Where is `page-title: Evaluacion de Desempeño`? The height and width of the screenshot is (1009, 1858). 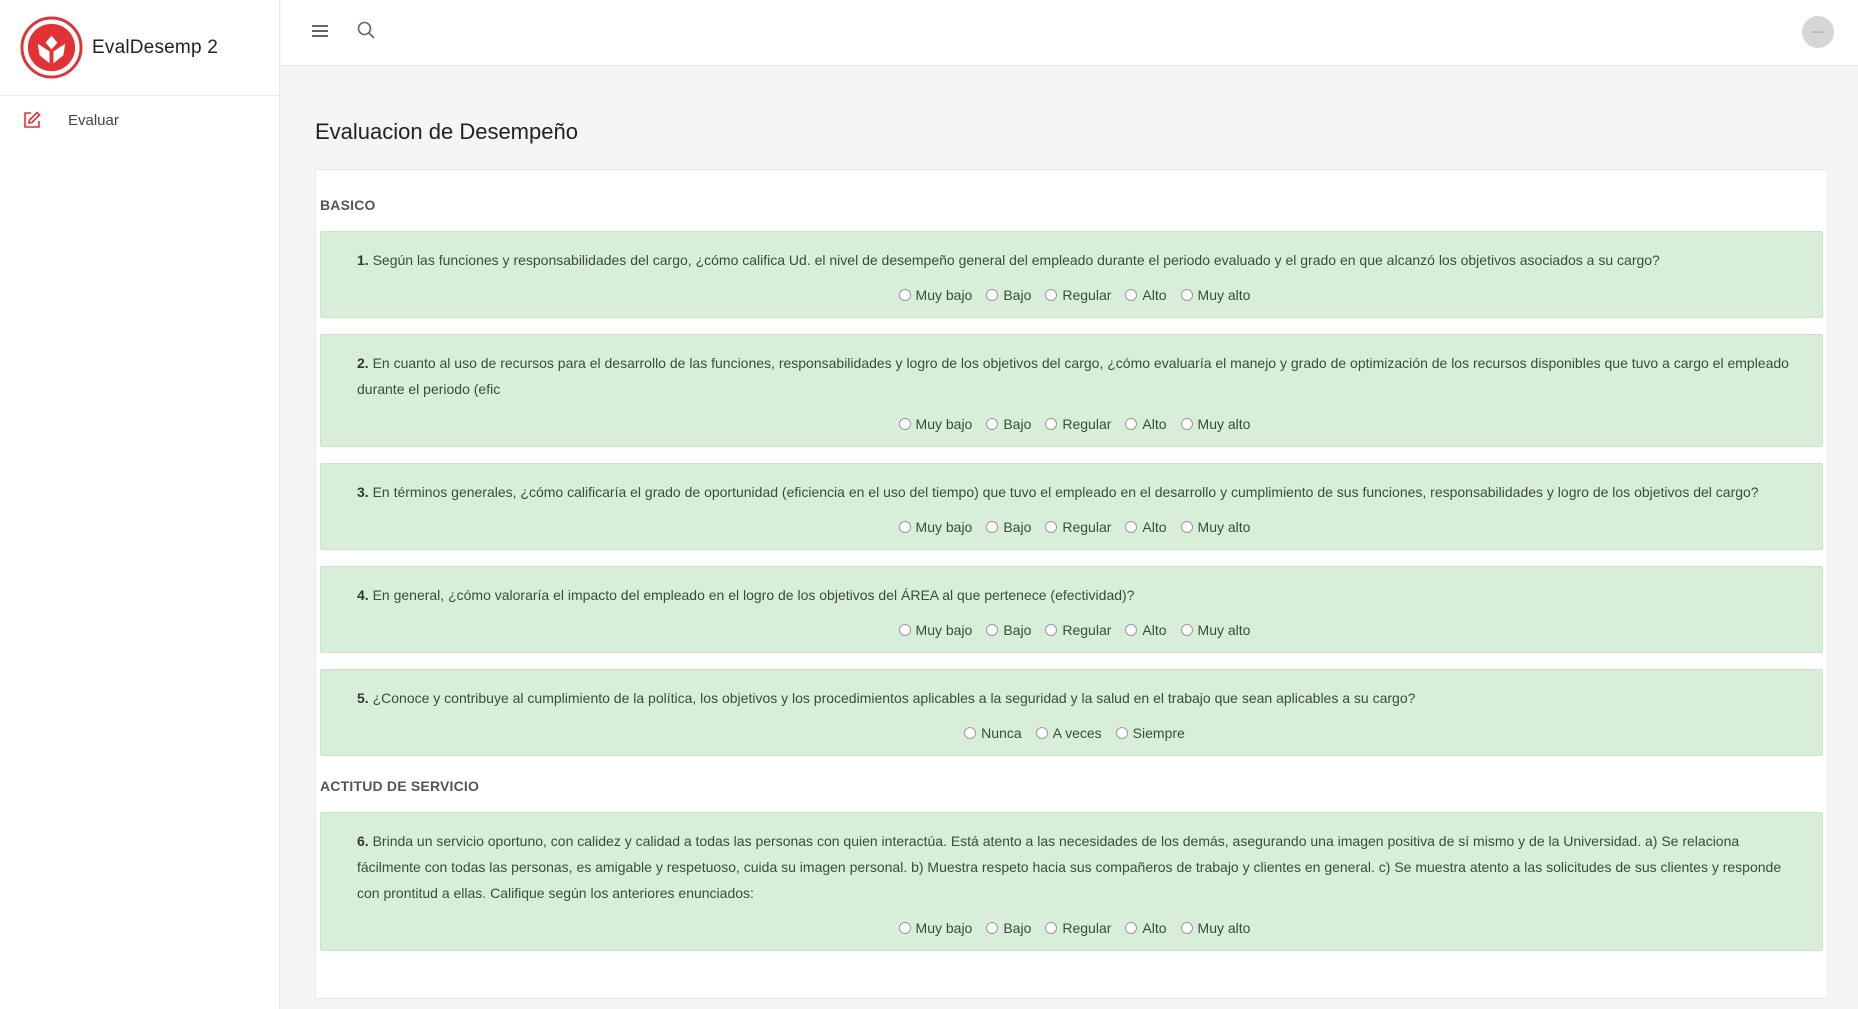
page-title: Evaluacion de Desempeño is located at coordinates (446, 131).